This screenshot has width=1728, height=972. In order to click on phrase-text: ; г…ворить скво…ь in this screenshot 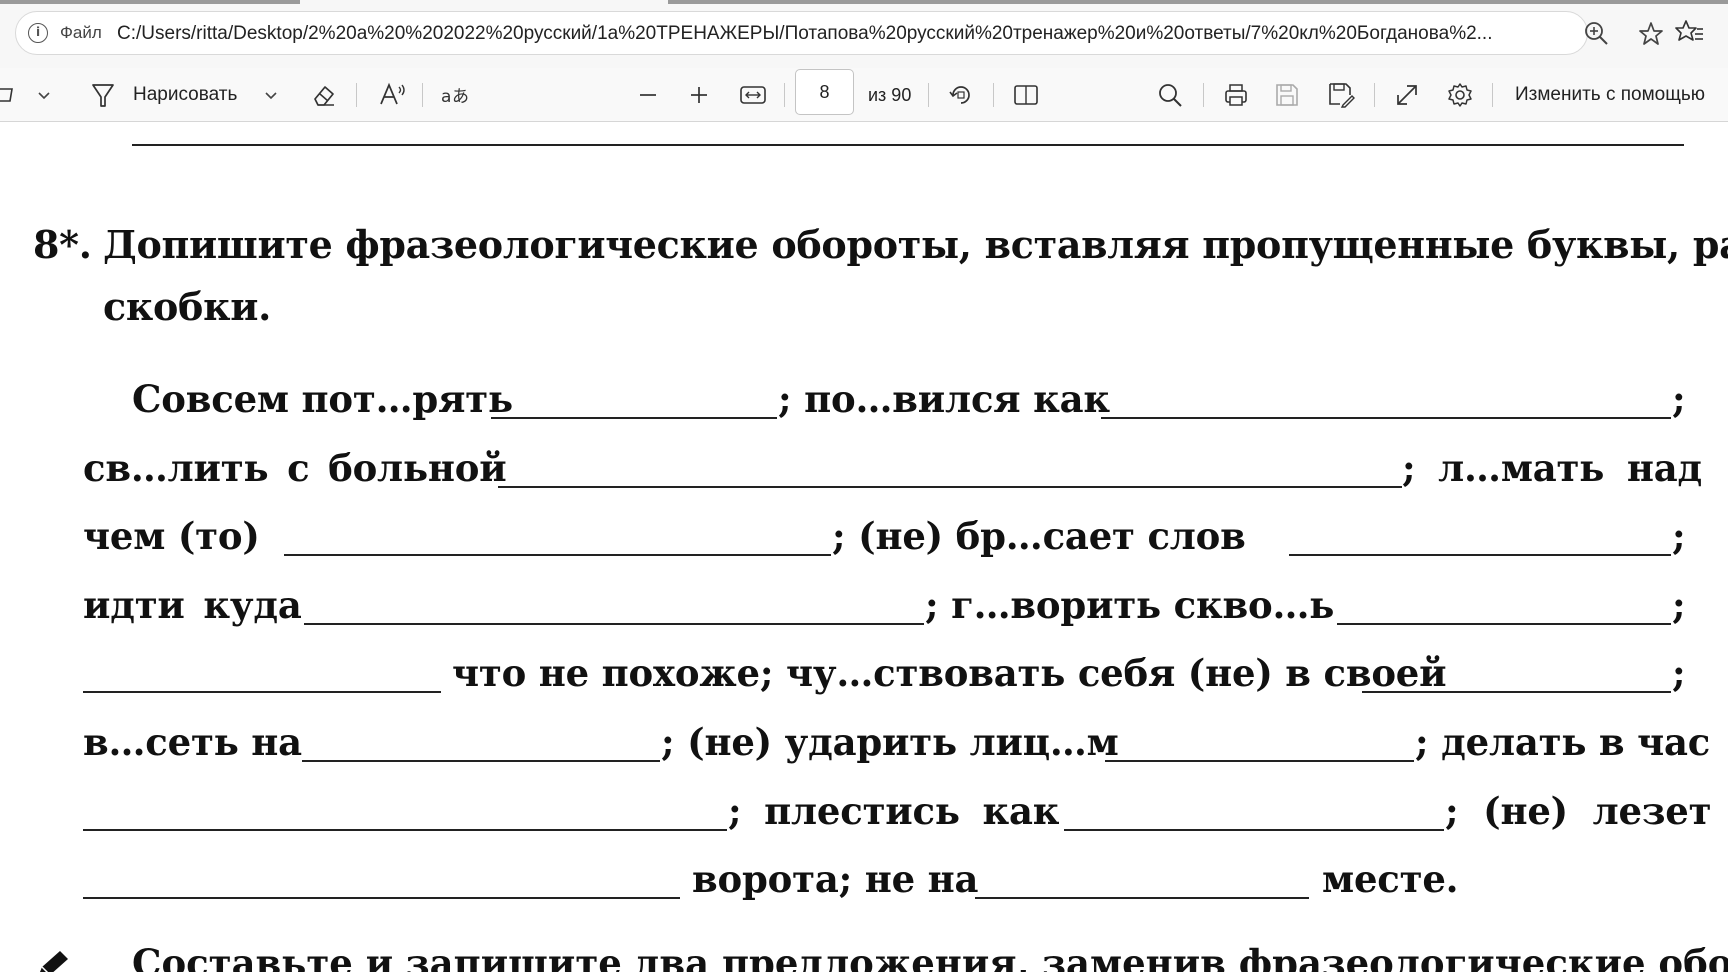, I will do `click(1130, 605)`.